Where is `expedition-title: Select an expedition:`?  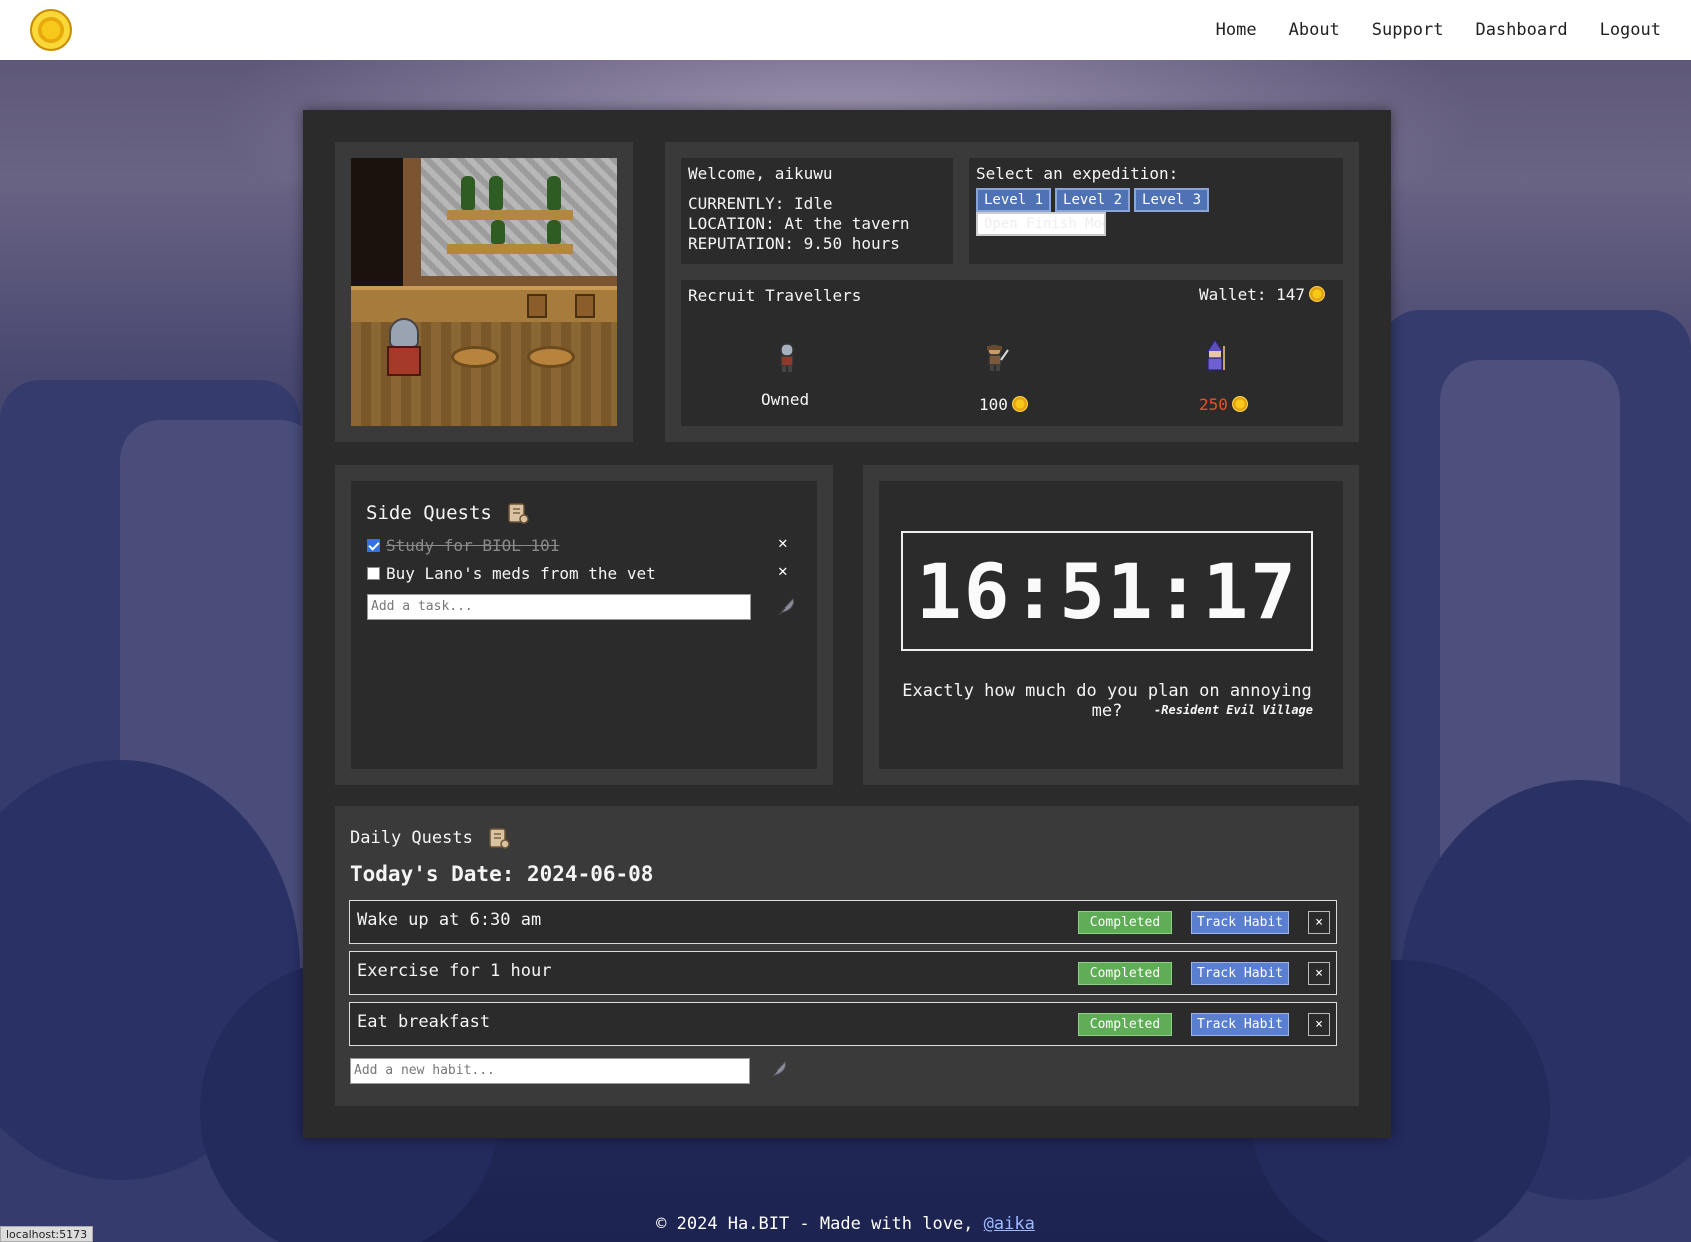
expedition-title: Select an expedition: is located at coordinates (1077, 173).